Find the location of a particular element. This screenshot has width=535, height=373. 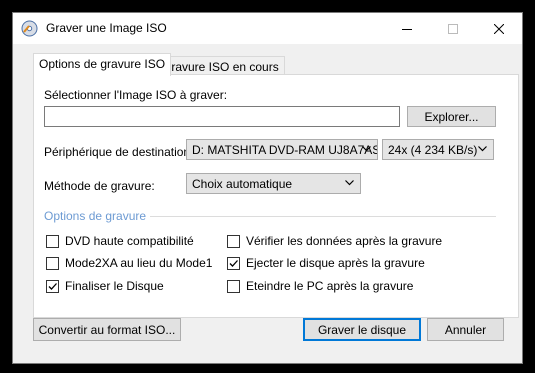

minimize-icon is located at coordinates (407, 29).